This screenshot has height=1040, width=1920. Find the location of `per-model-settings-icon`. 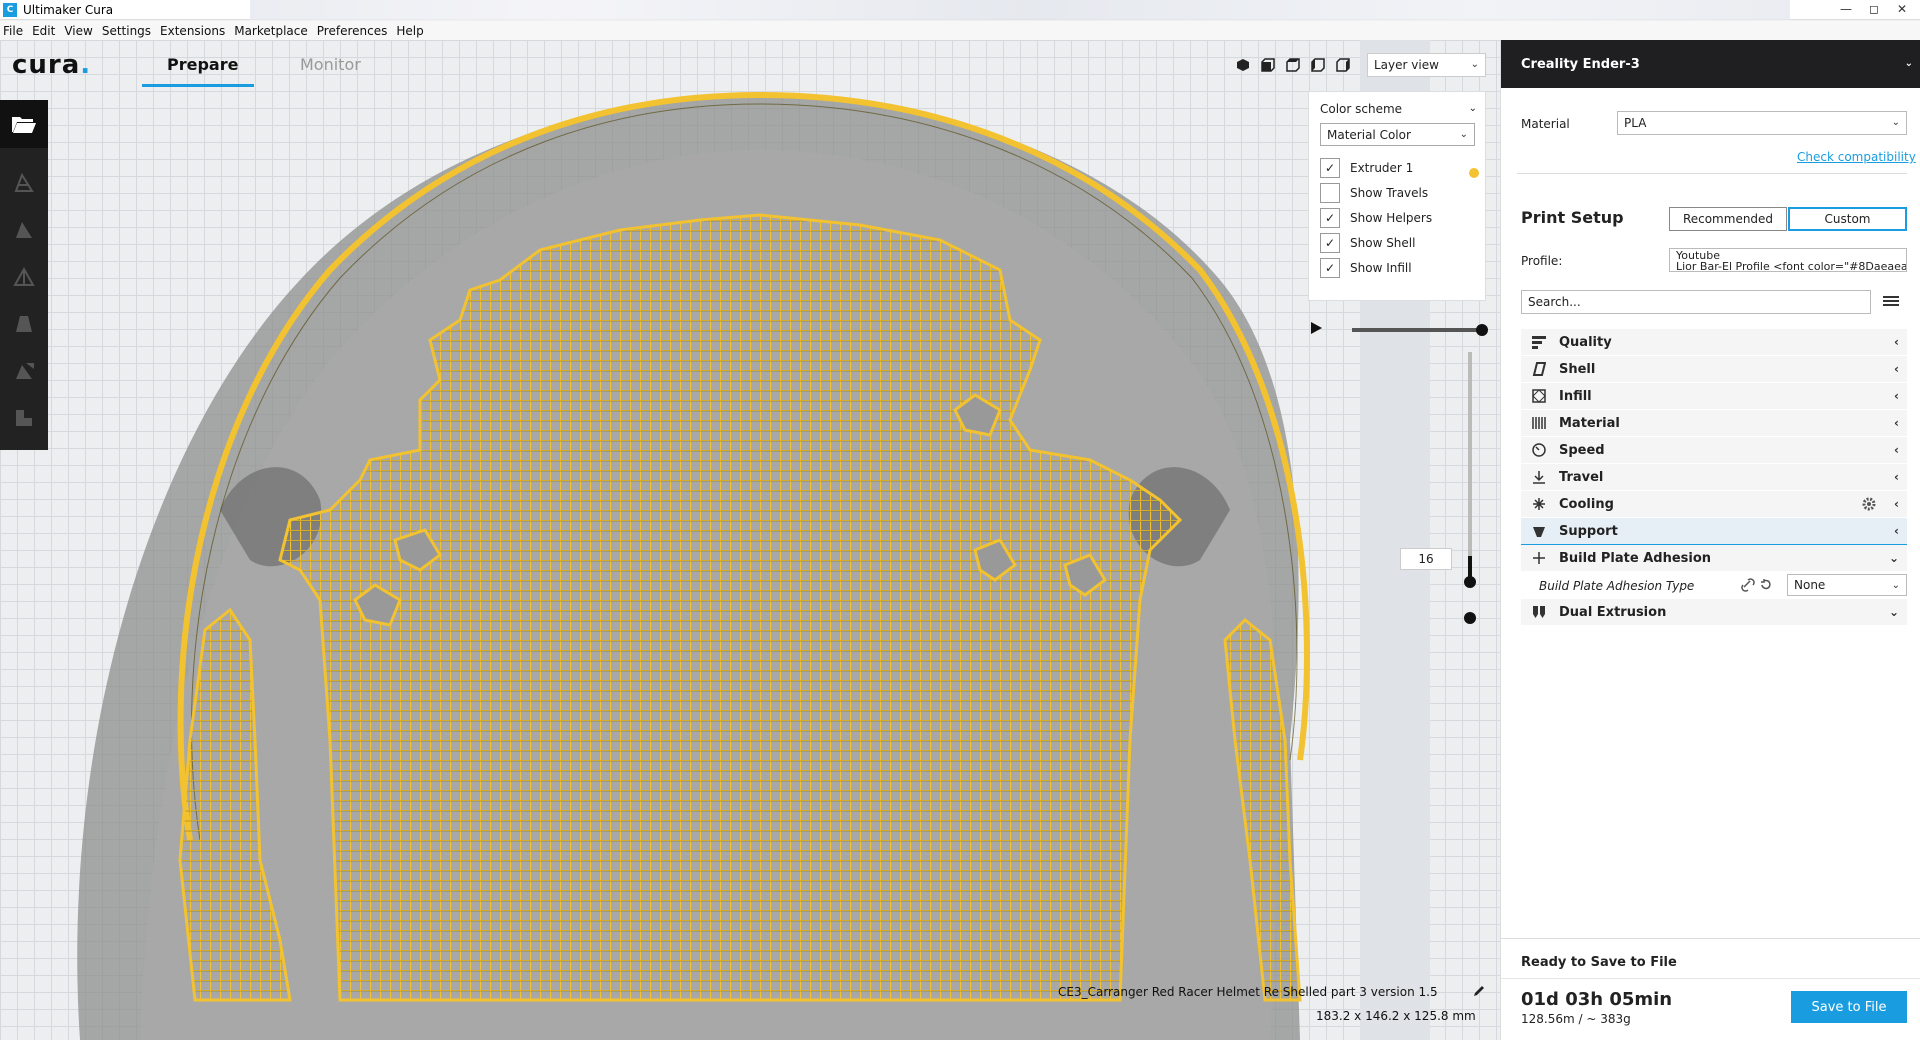

per-model-settings-icon is located at coordinates (25, 371).